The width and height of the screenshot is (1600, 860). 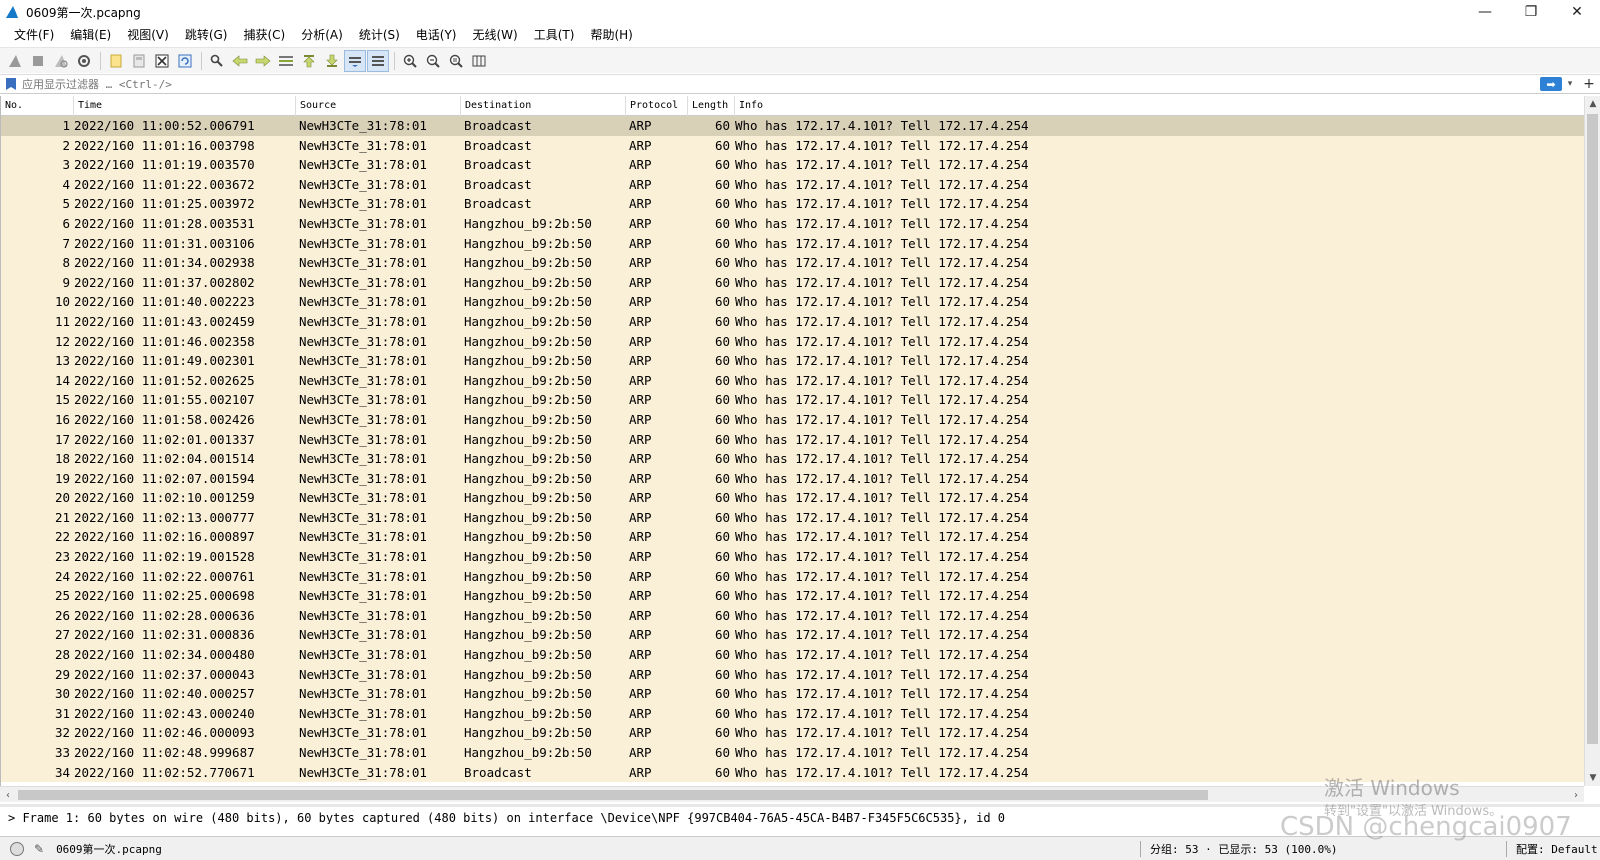 What do you see at coordinates (1592, 429) in the screenshot?
I see `vertical-scroll-thumb` at bounding box center [1592, 429].